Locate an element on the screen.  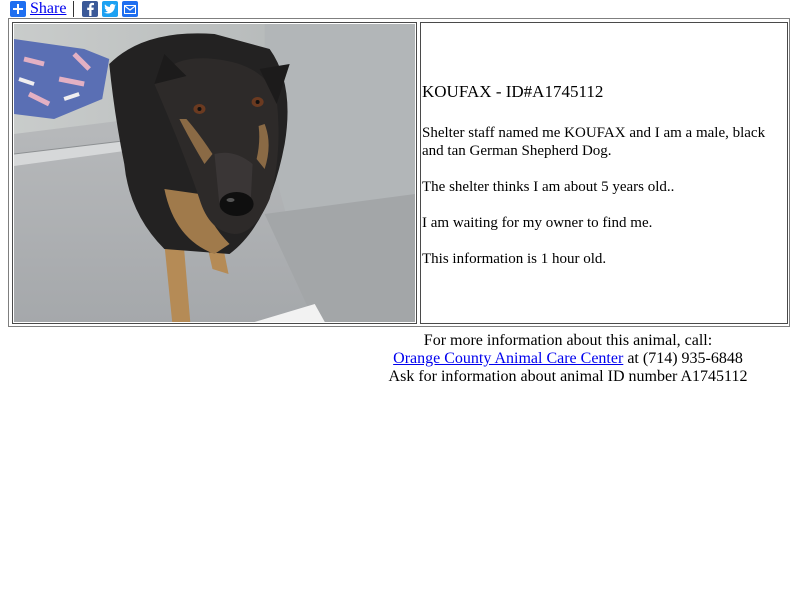
share-link: Share is located at coordinates (48, 9).